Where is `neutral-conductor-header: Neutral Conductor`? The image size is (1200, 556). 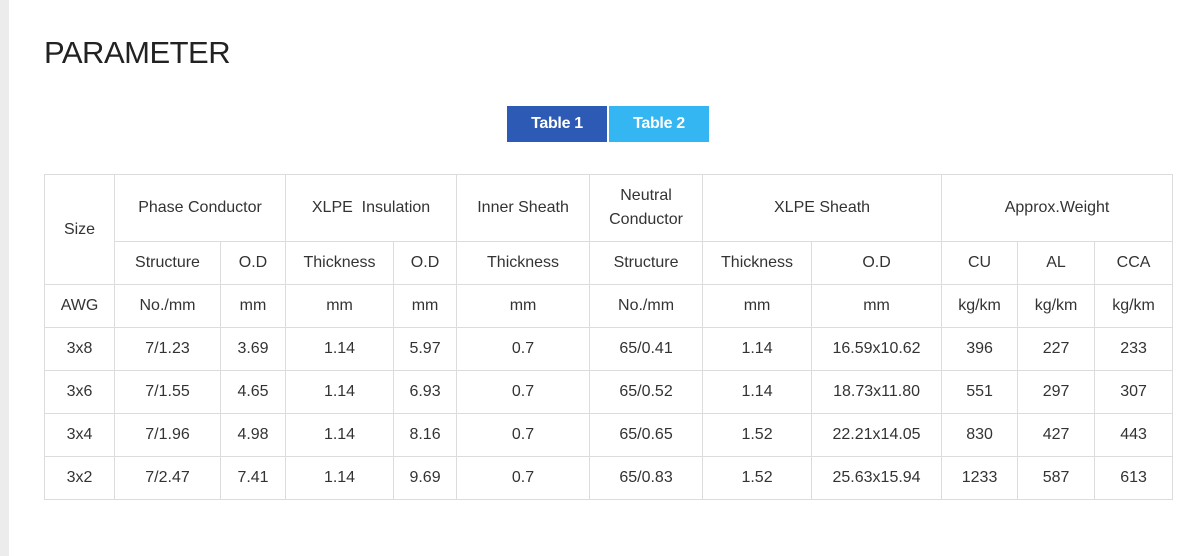
neutral-conductor-header: Neutral Conductor is located at coordinates (646, 208).